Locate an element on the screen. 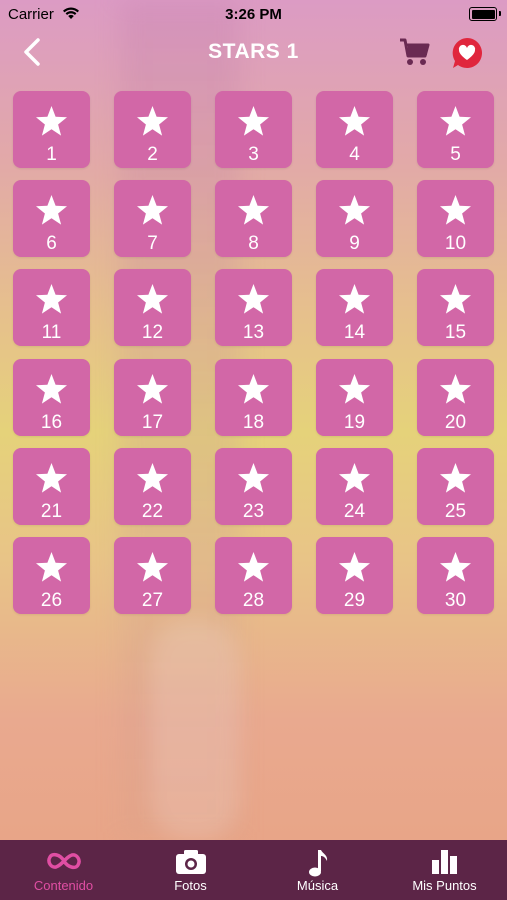 Image resolution: width=507 pixels, height=900 pixels. tab-label: Mis Puntos is located at coordinates (444, 885).